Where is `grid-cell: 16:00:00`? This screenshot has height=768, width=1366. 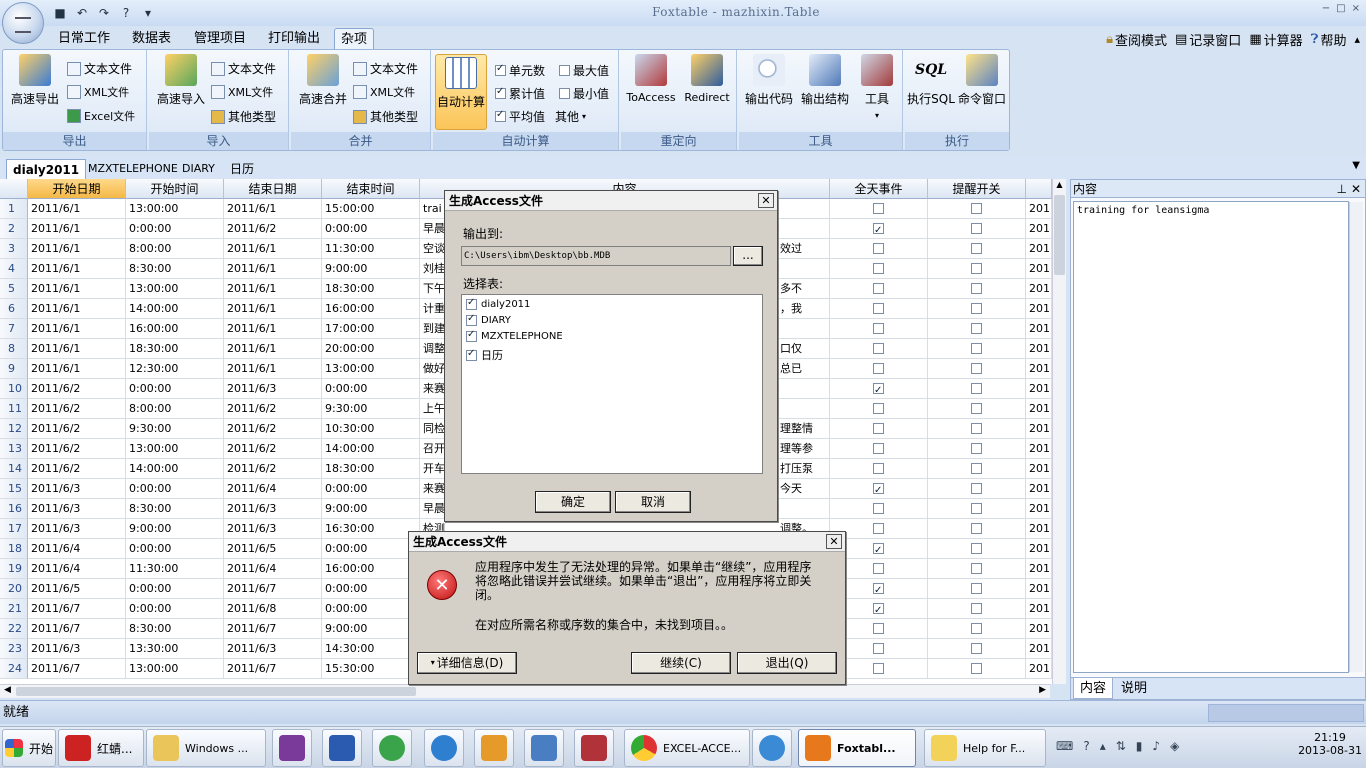 grid-cell: 16:00:00 is located at coordinates (371, 309).